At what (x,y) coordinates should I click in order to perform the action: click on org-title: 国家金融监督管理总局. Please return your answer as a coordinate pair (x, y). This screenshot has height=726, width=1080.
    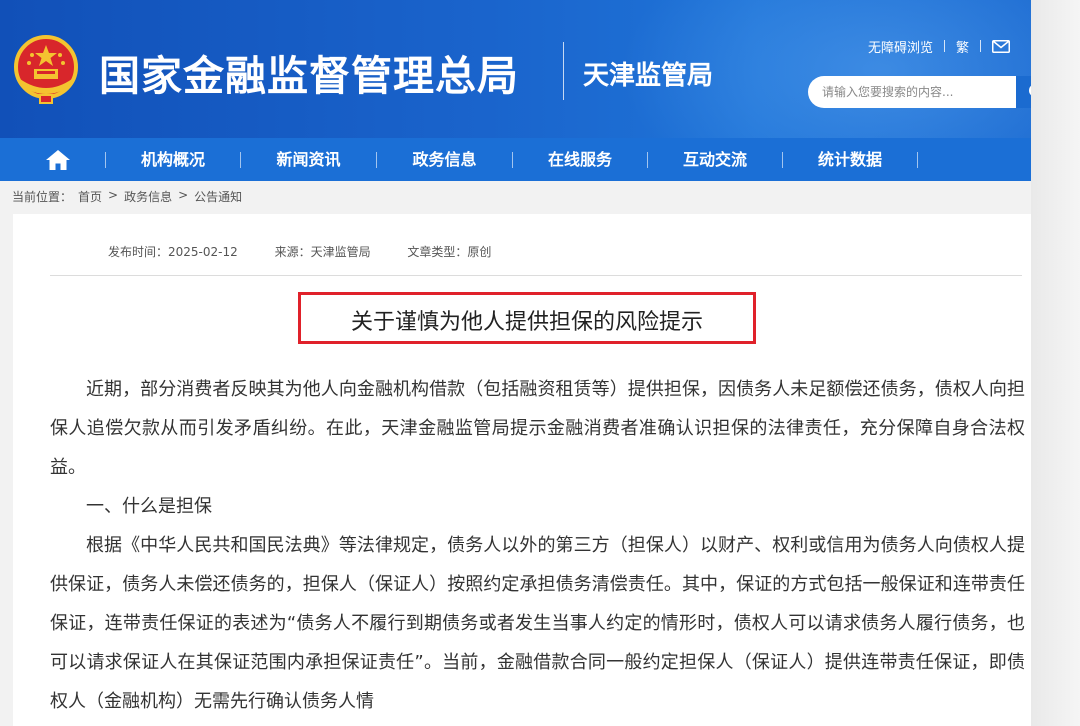
    Looking at the image, I should click on (309, 72).